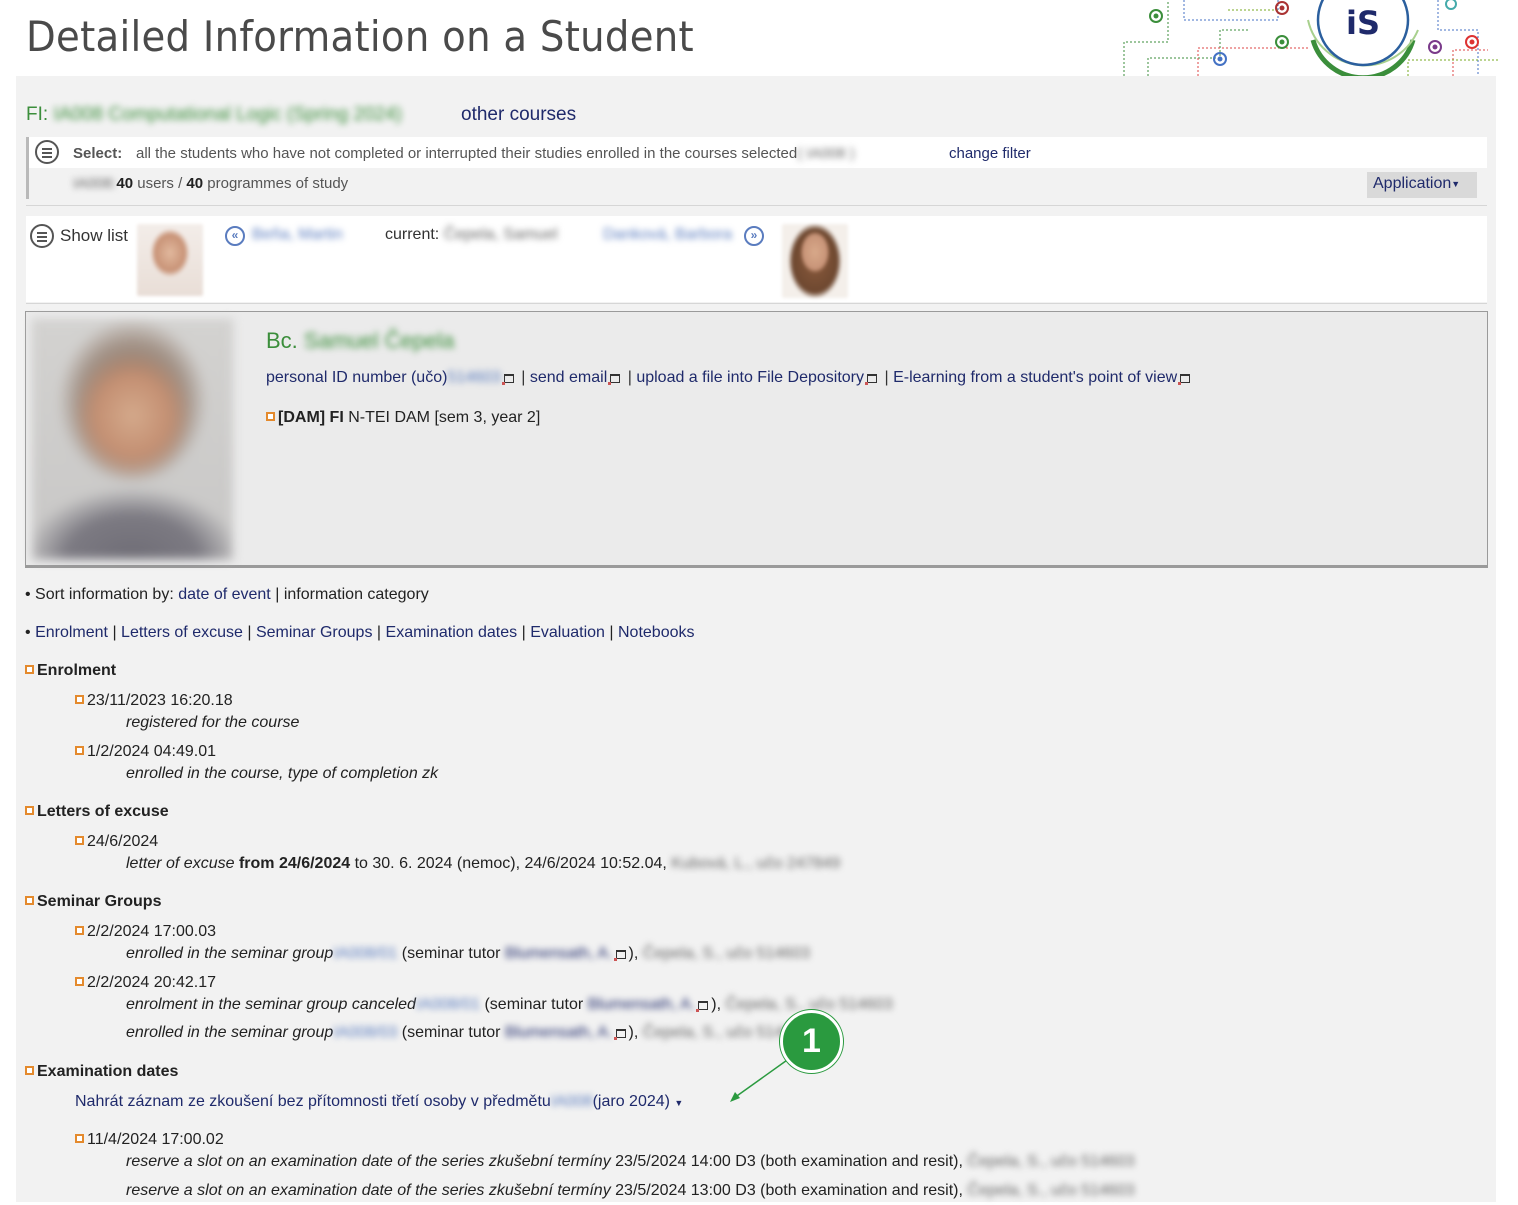  I want to click on quicklink-letters: Letters of excuse, so click(182, 632).